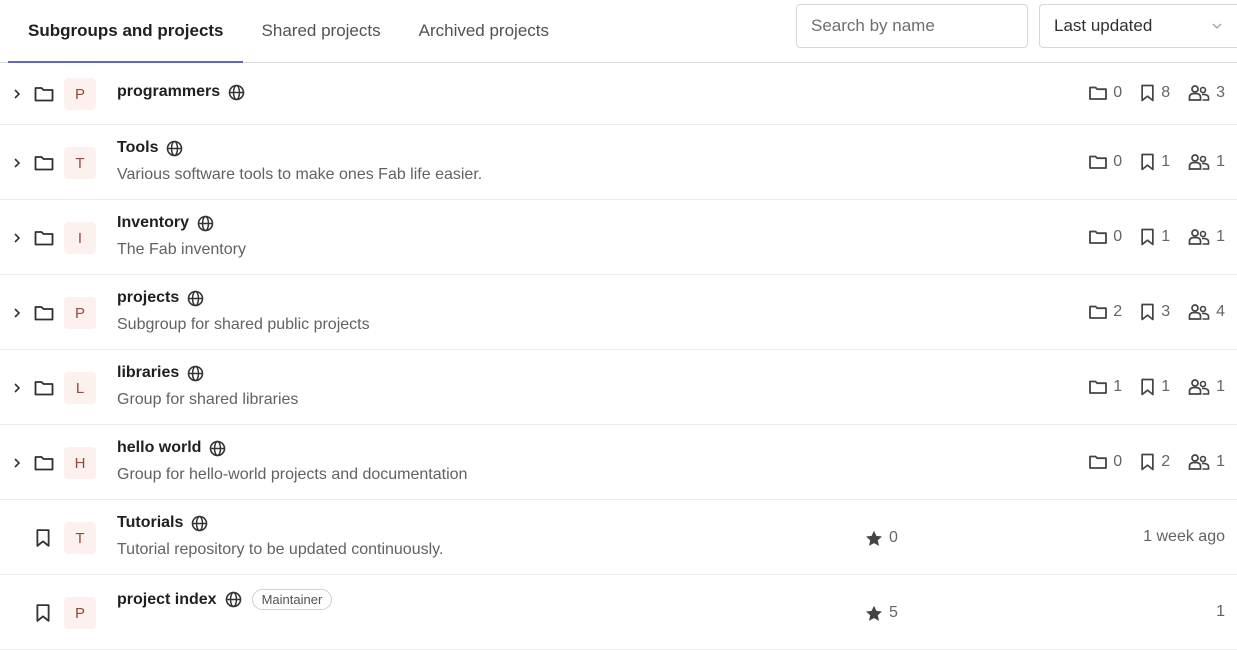  What do you see at coordinates (1220, 611) in the screenshot?
I see `last-updated: 1` at bounding box center [1220, 611].